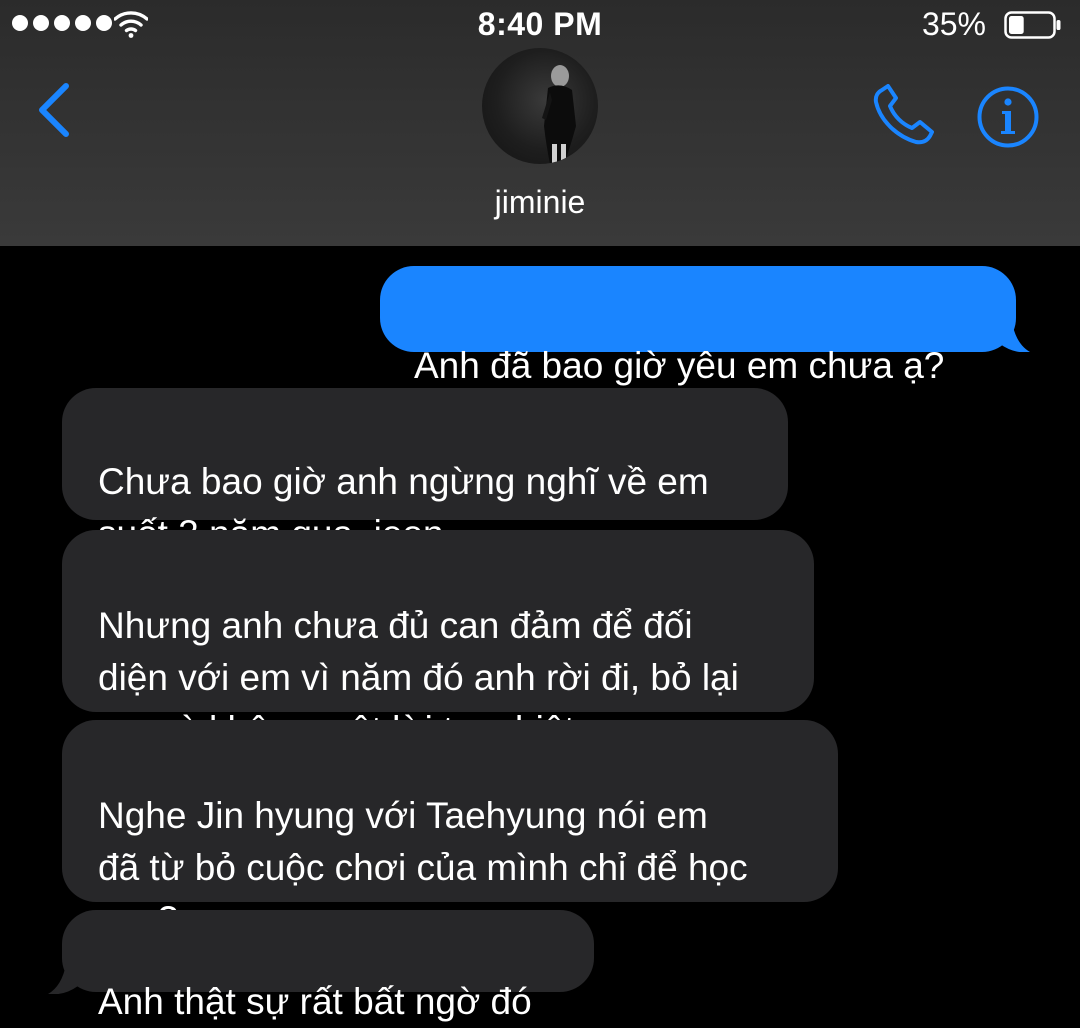 The height and width of the screenshot is (1028, 1080). I want to click on battery-icon, so click(1032, 25).